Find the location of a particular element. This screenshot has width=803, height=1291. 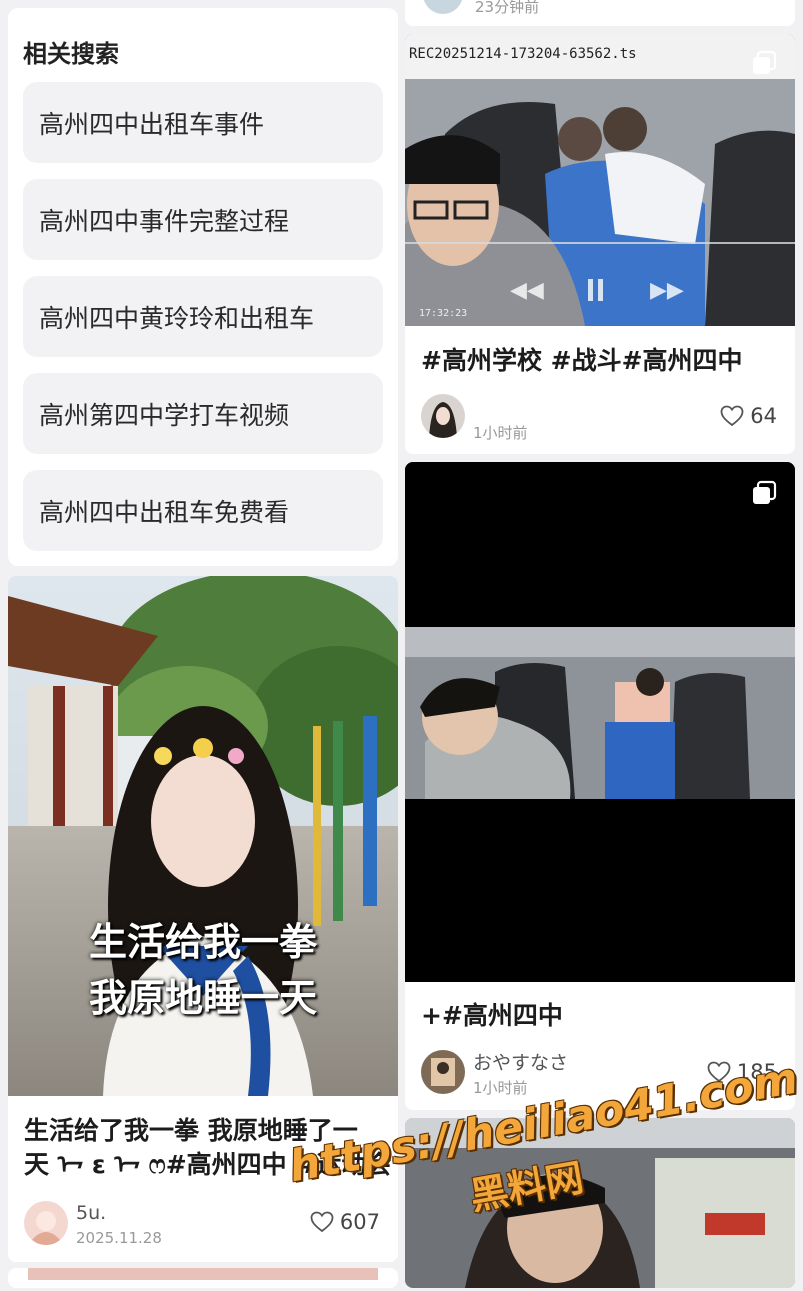

related-searches-title: 相关搜索 is located at coordinates (71, 54).